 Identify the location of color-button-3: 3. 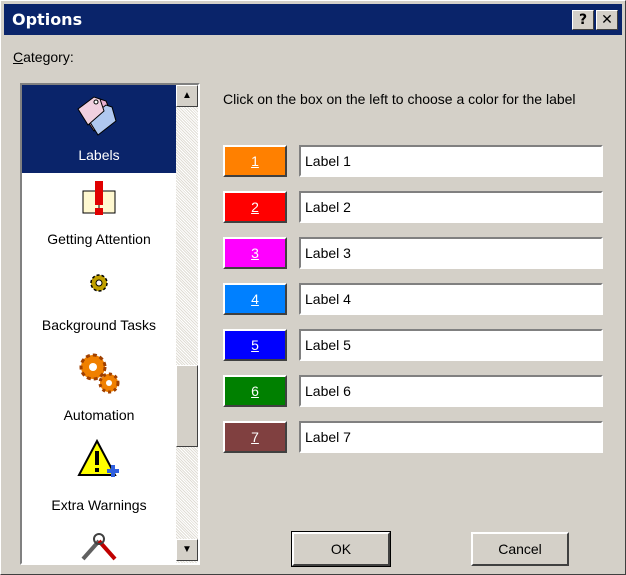
(255, 253).